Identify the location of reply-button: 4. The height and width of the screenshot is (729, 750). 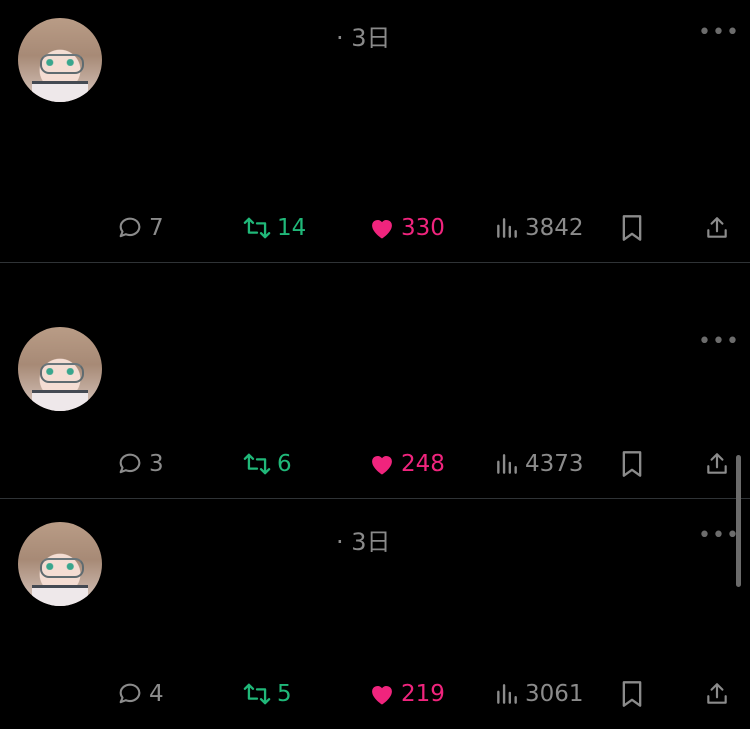
(140, 694).